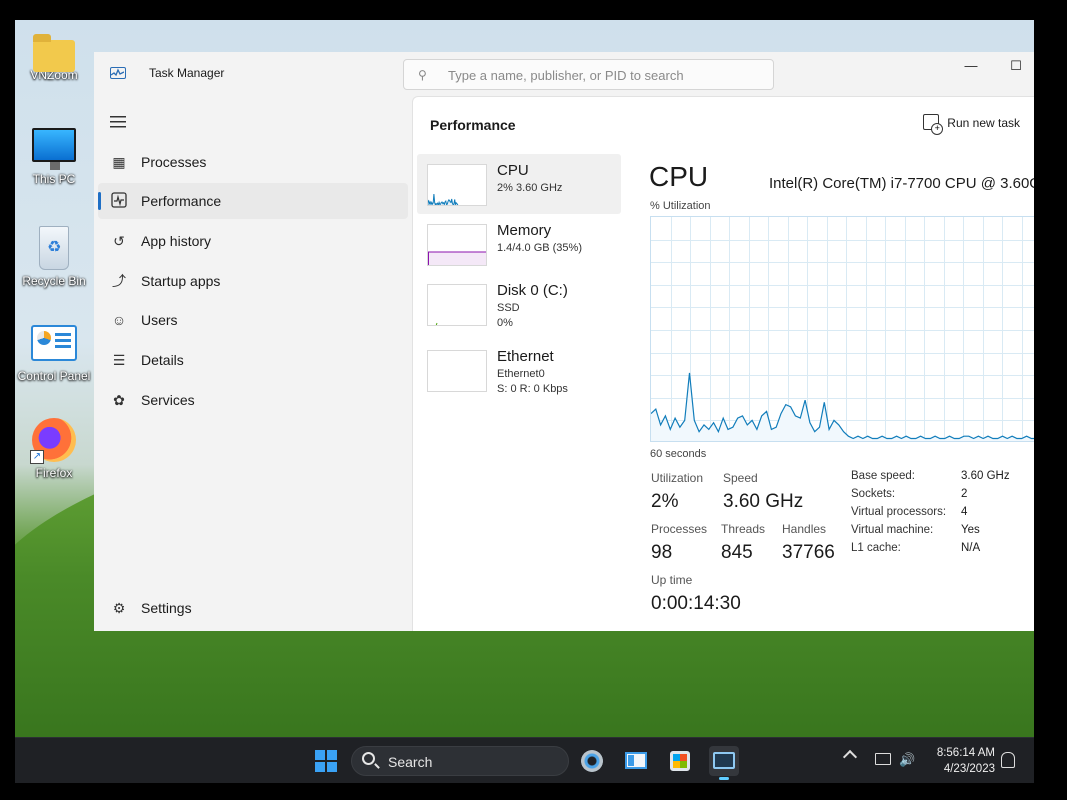  Describe the element at coordinates (907, 760) in the screenshot. I see `volume-icon: 🔊` at that location.